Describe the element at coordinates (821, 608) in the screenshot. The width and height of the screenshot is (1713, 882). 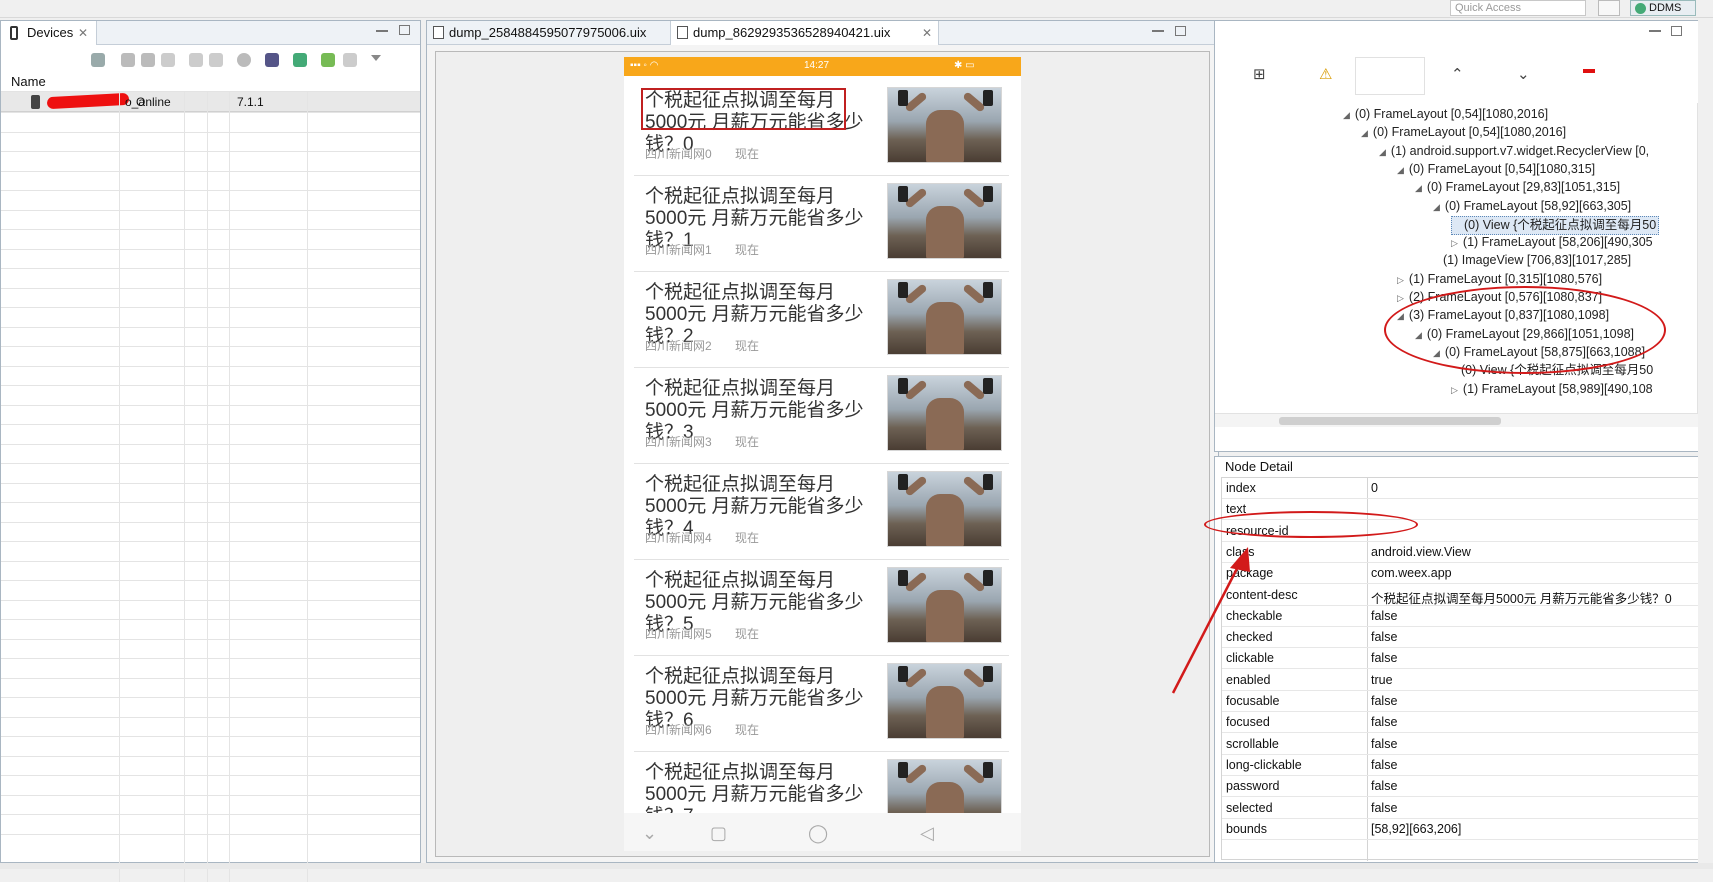
I see `list-item: 个税起征点拟调至每月5000元 月薪万元能省多少钱？5 四川新闻网5 现在` at that location.